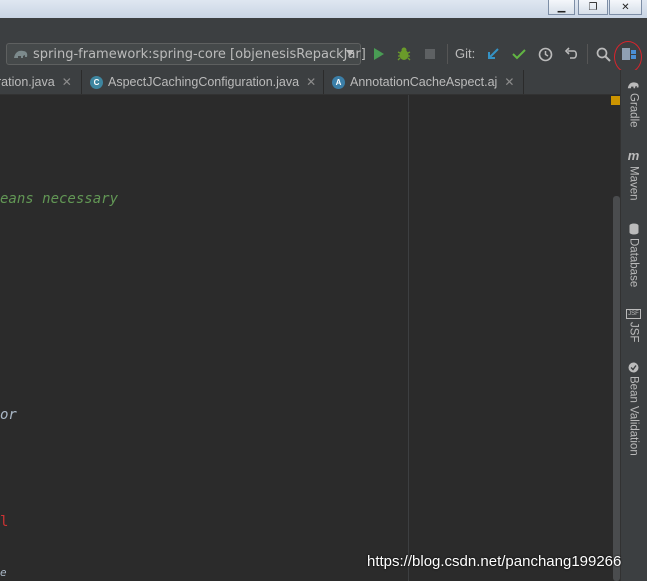 The width and height of the screenshot is (647, 581). I want to click on bug-icon, so click(404, 54).